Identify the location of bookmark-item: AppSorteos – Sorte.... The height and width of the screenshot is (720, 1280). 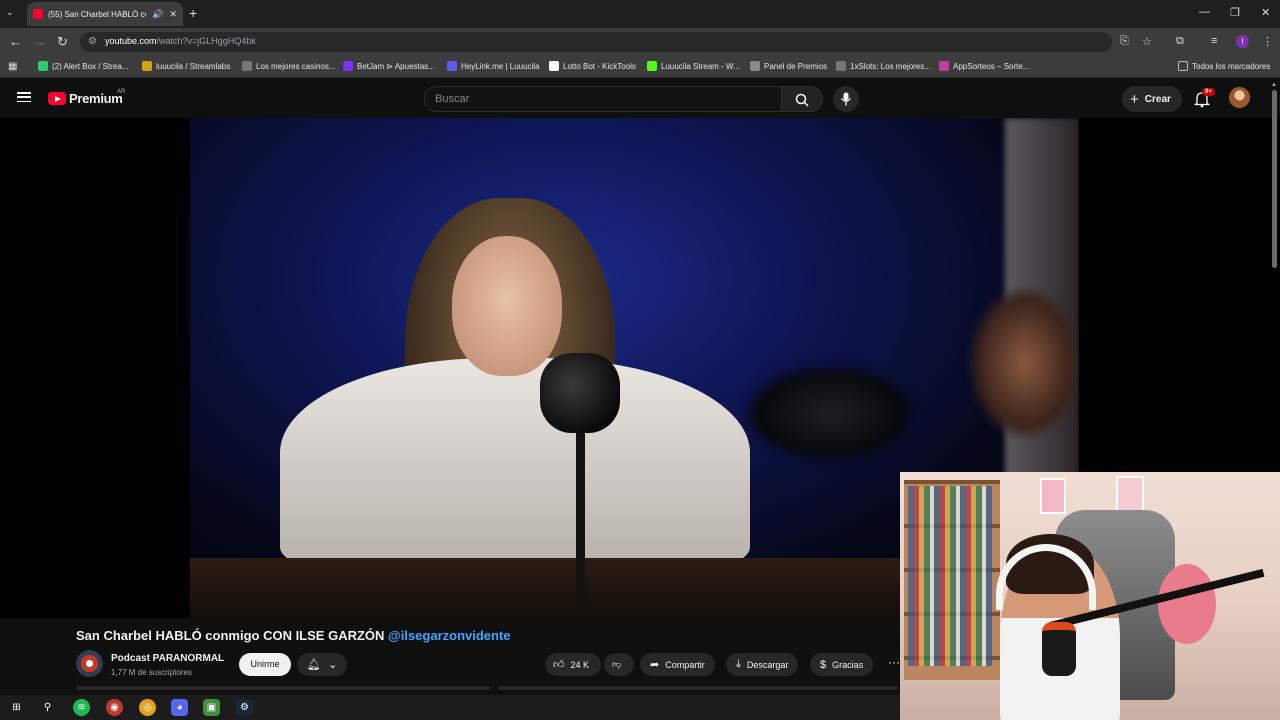
(984, 66).